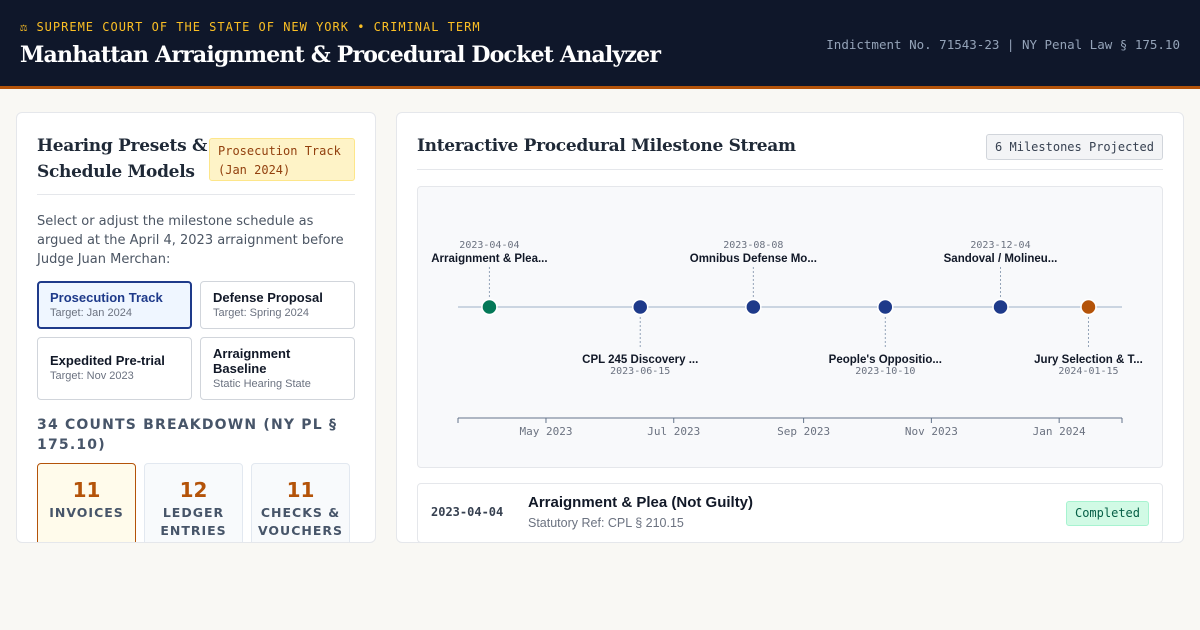 The image size is (1200, 630). I want to click on count-label: CHECKS & VOUCHERS, so click(300, 521).